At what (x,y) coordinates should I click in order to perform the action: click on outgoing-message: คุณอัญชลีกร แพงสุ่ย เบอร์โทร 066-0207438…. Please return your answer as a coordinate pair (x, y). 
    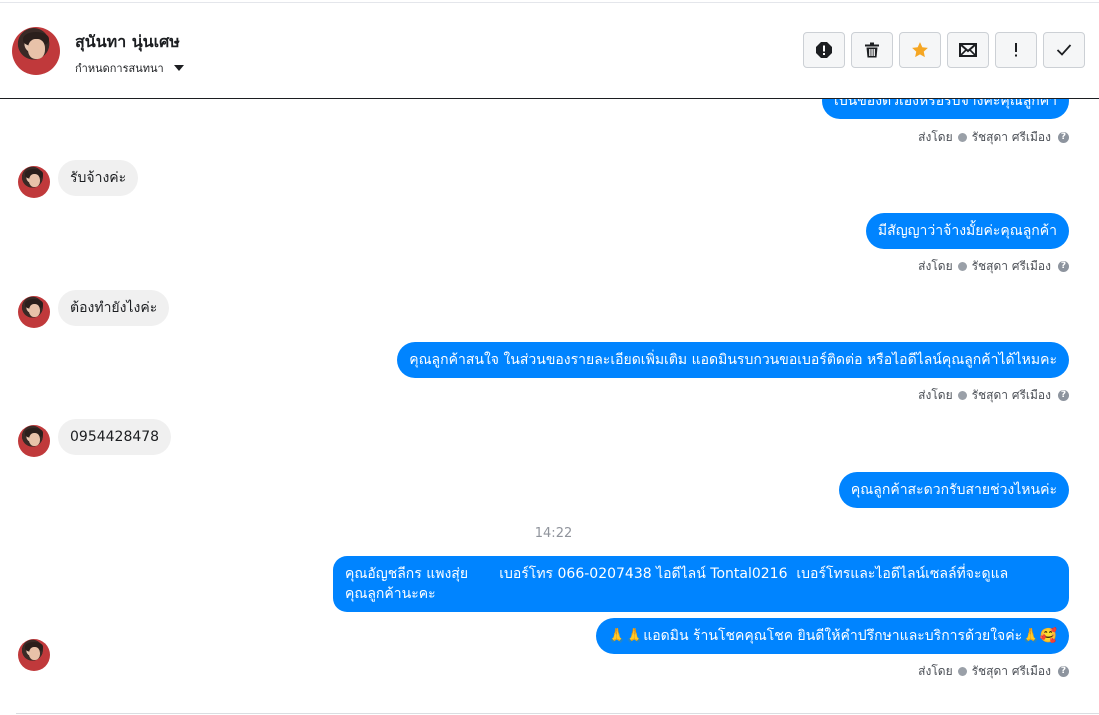
    Looking at the image, I should click on (701, 584).